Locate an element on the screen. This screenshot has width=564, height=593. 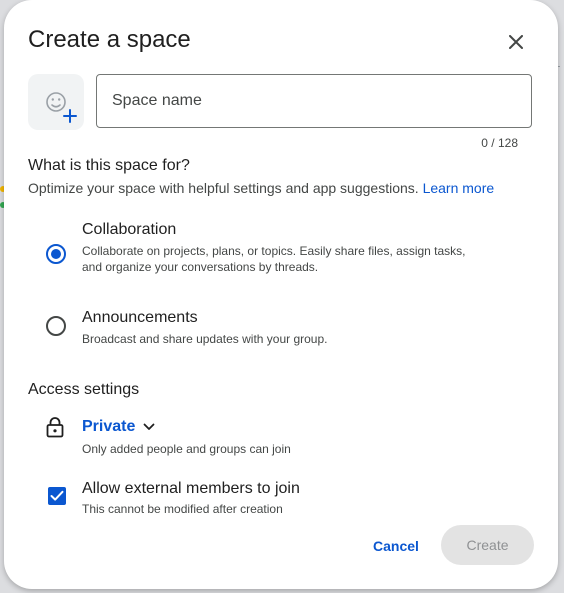
lock-icon is located at coordinates (55, 427).